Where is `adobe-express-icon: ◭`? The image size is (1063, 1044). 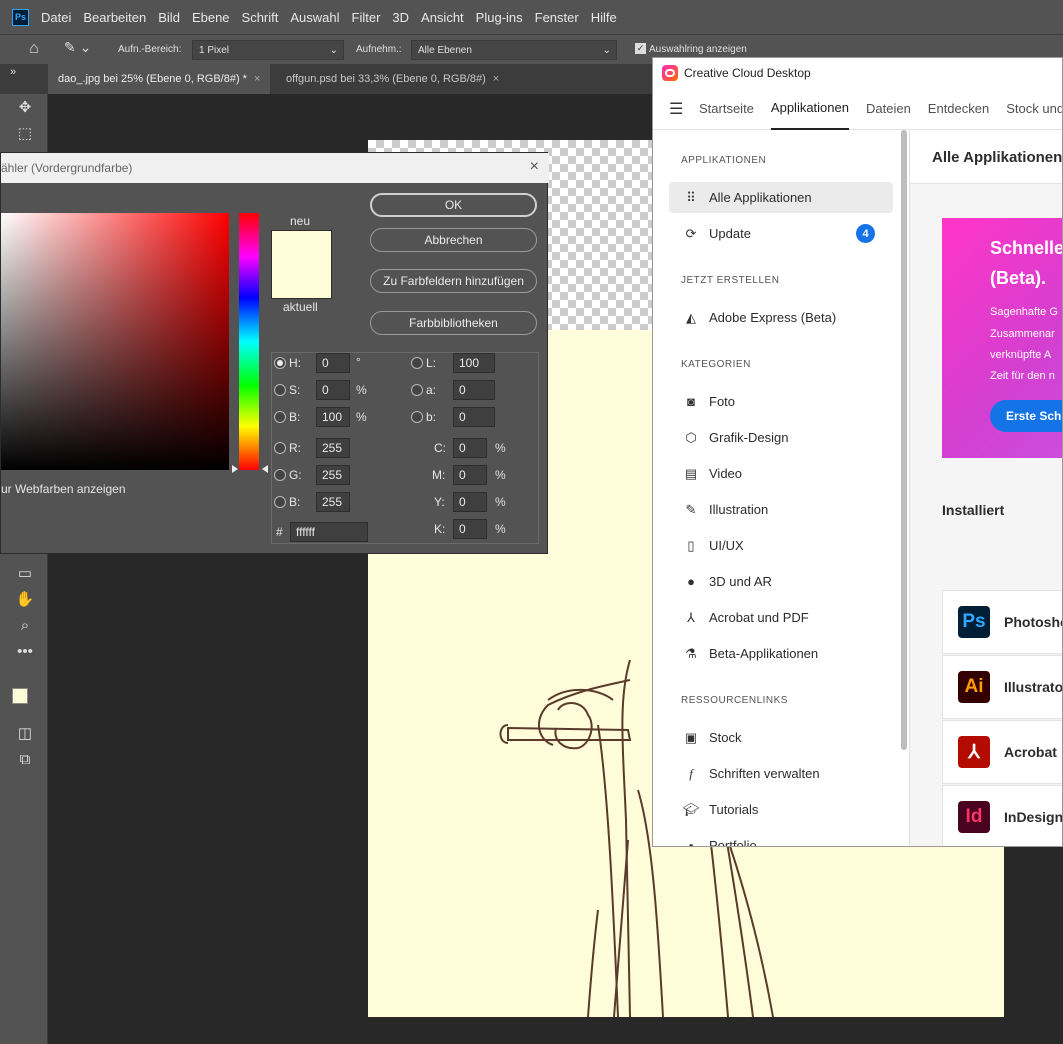
adobe-express-icon: ◭ is located at coordinates (691, 317).